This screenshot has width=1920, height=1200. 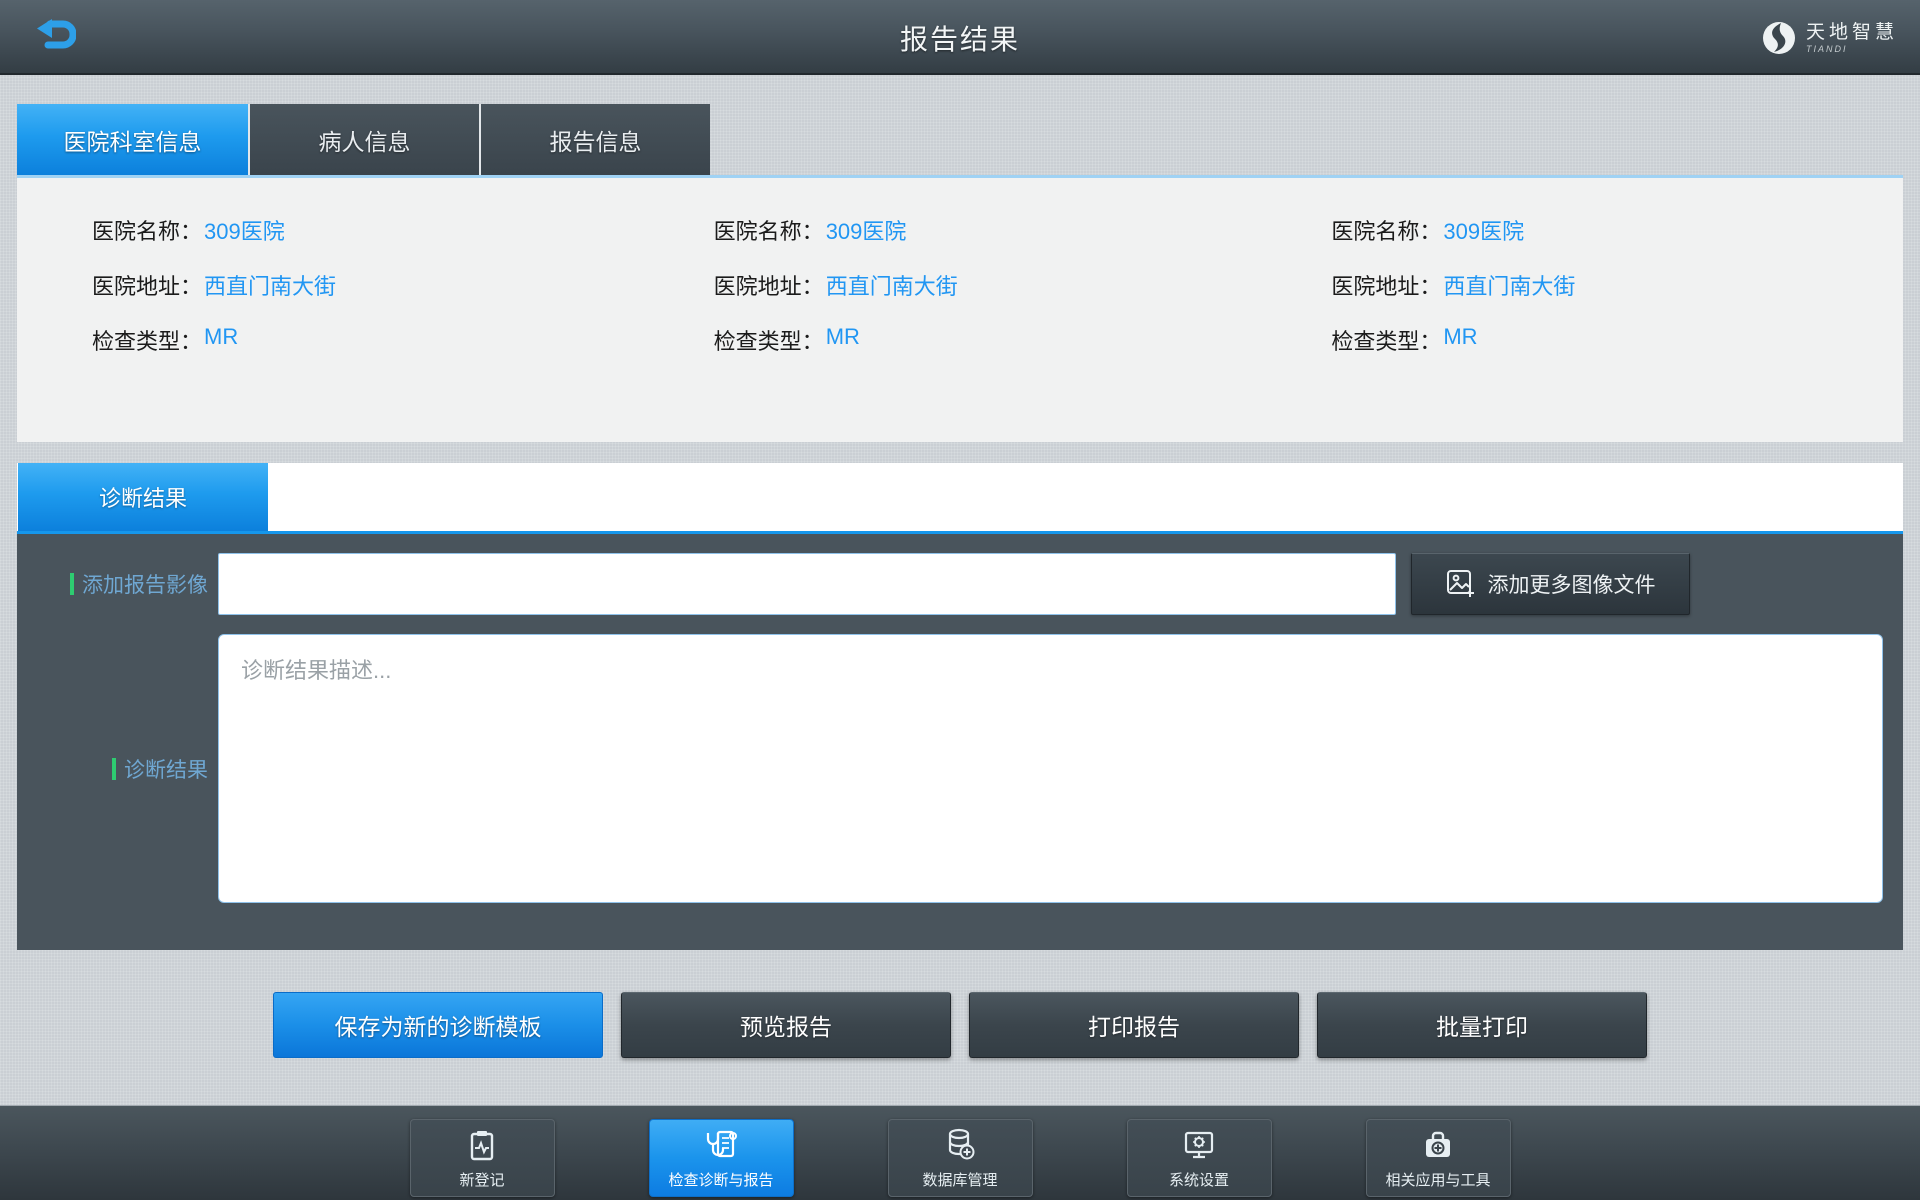 I want to click on preview-report-button: 预览报告, so click(x=786, y=1025).